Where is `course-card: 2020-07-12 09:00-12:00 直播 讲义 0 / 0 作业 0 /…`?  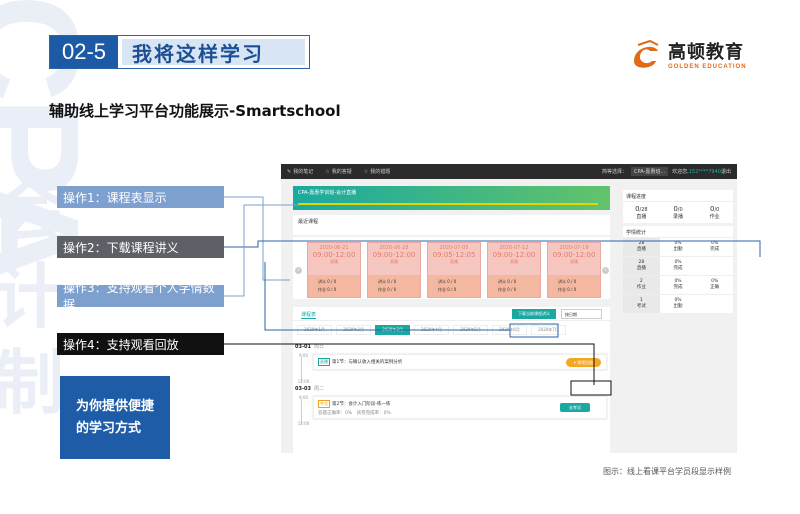
course-card: 2020-07-12 09:00-12:00 直播 讲义 0 / 0 作业 0 /… is located at coordinates (514, 270).